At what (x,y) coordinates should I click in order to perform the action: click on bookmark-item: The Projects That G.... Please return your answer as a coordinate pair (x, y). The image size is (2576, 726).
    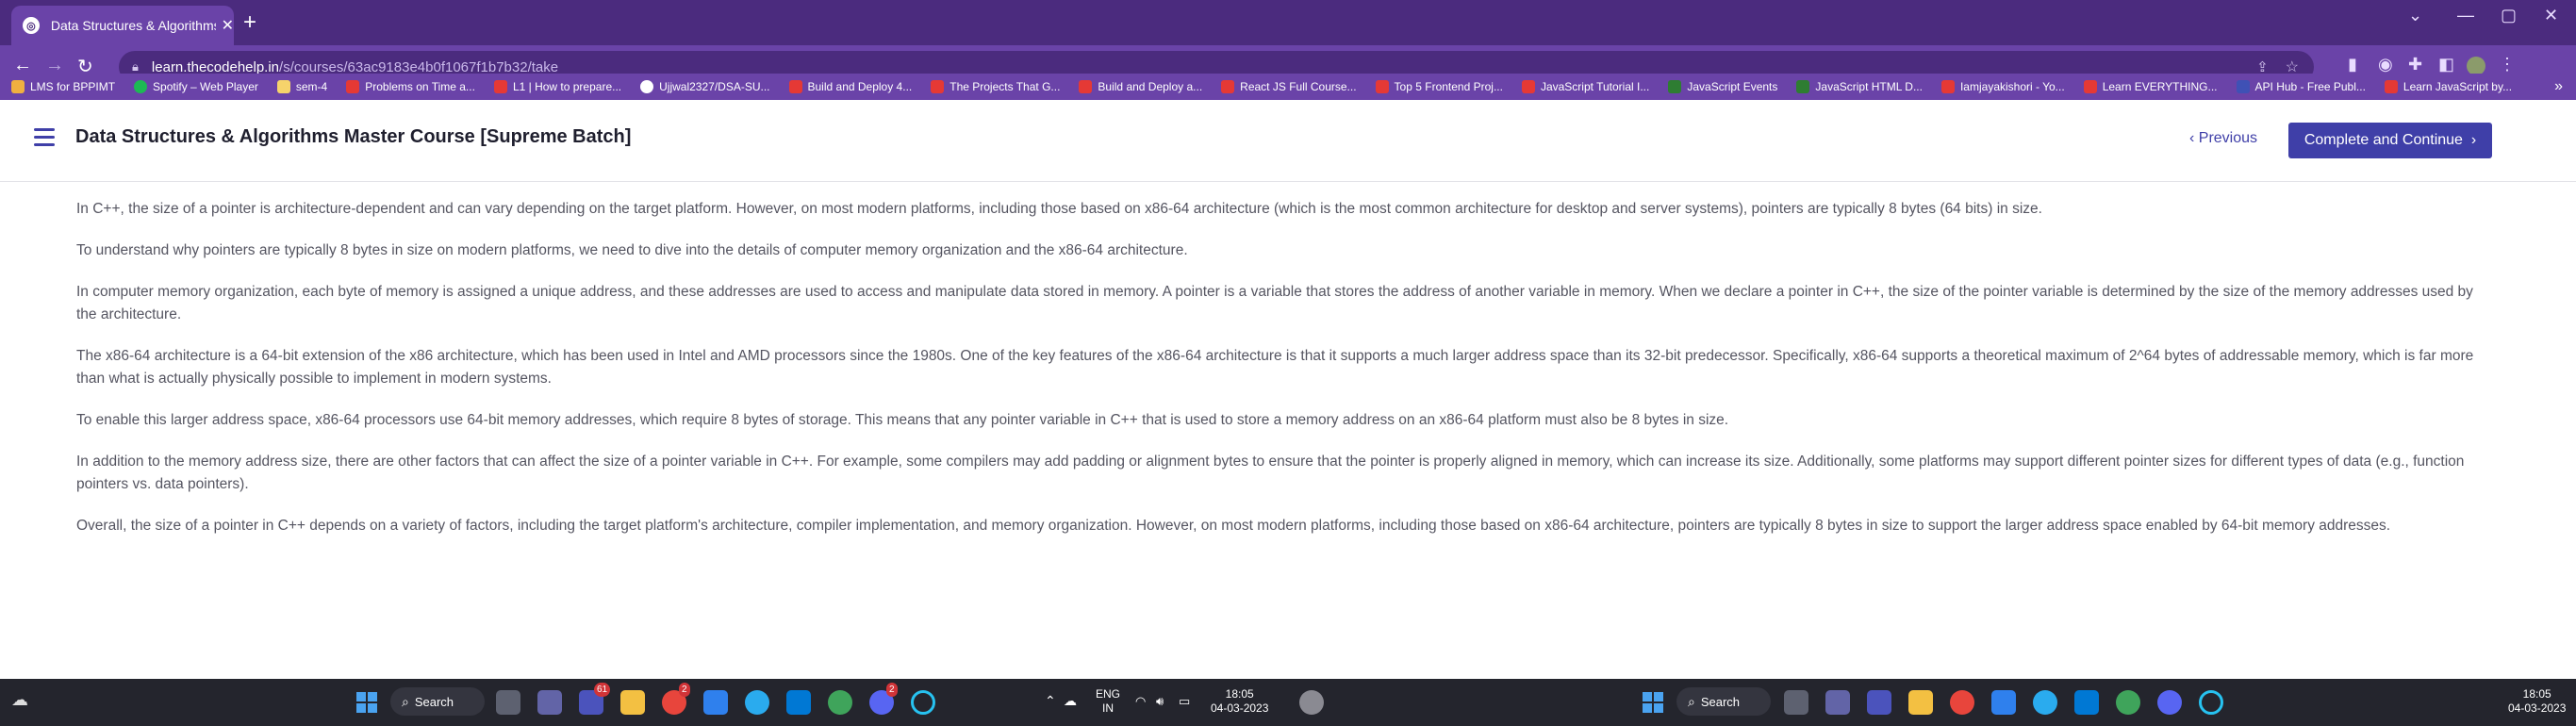
    Looking at the image, I should click on (995, 86).